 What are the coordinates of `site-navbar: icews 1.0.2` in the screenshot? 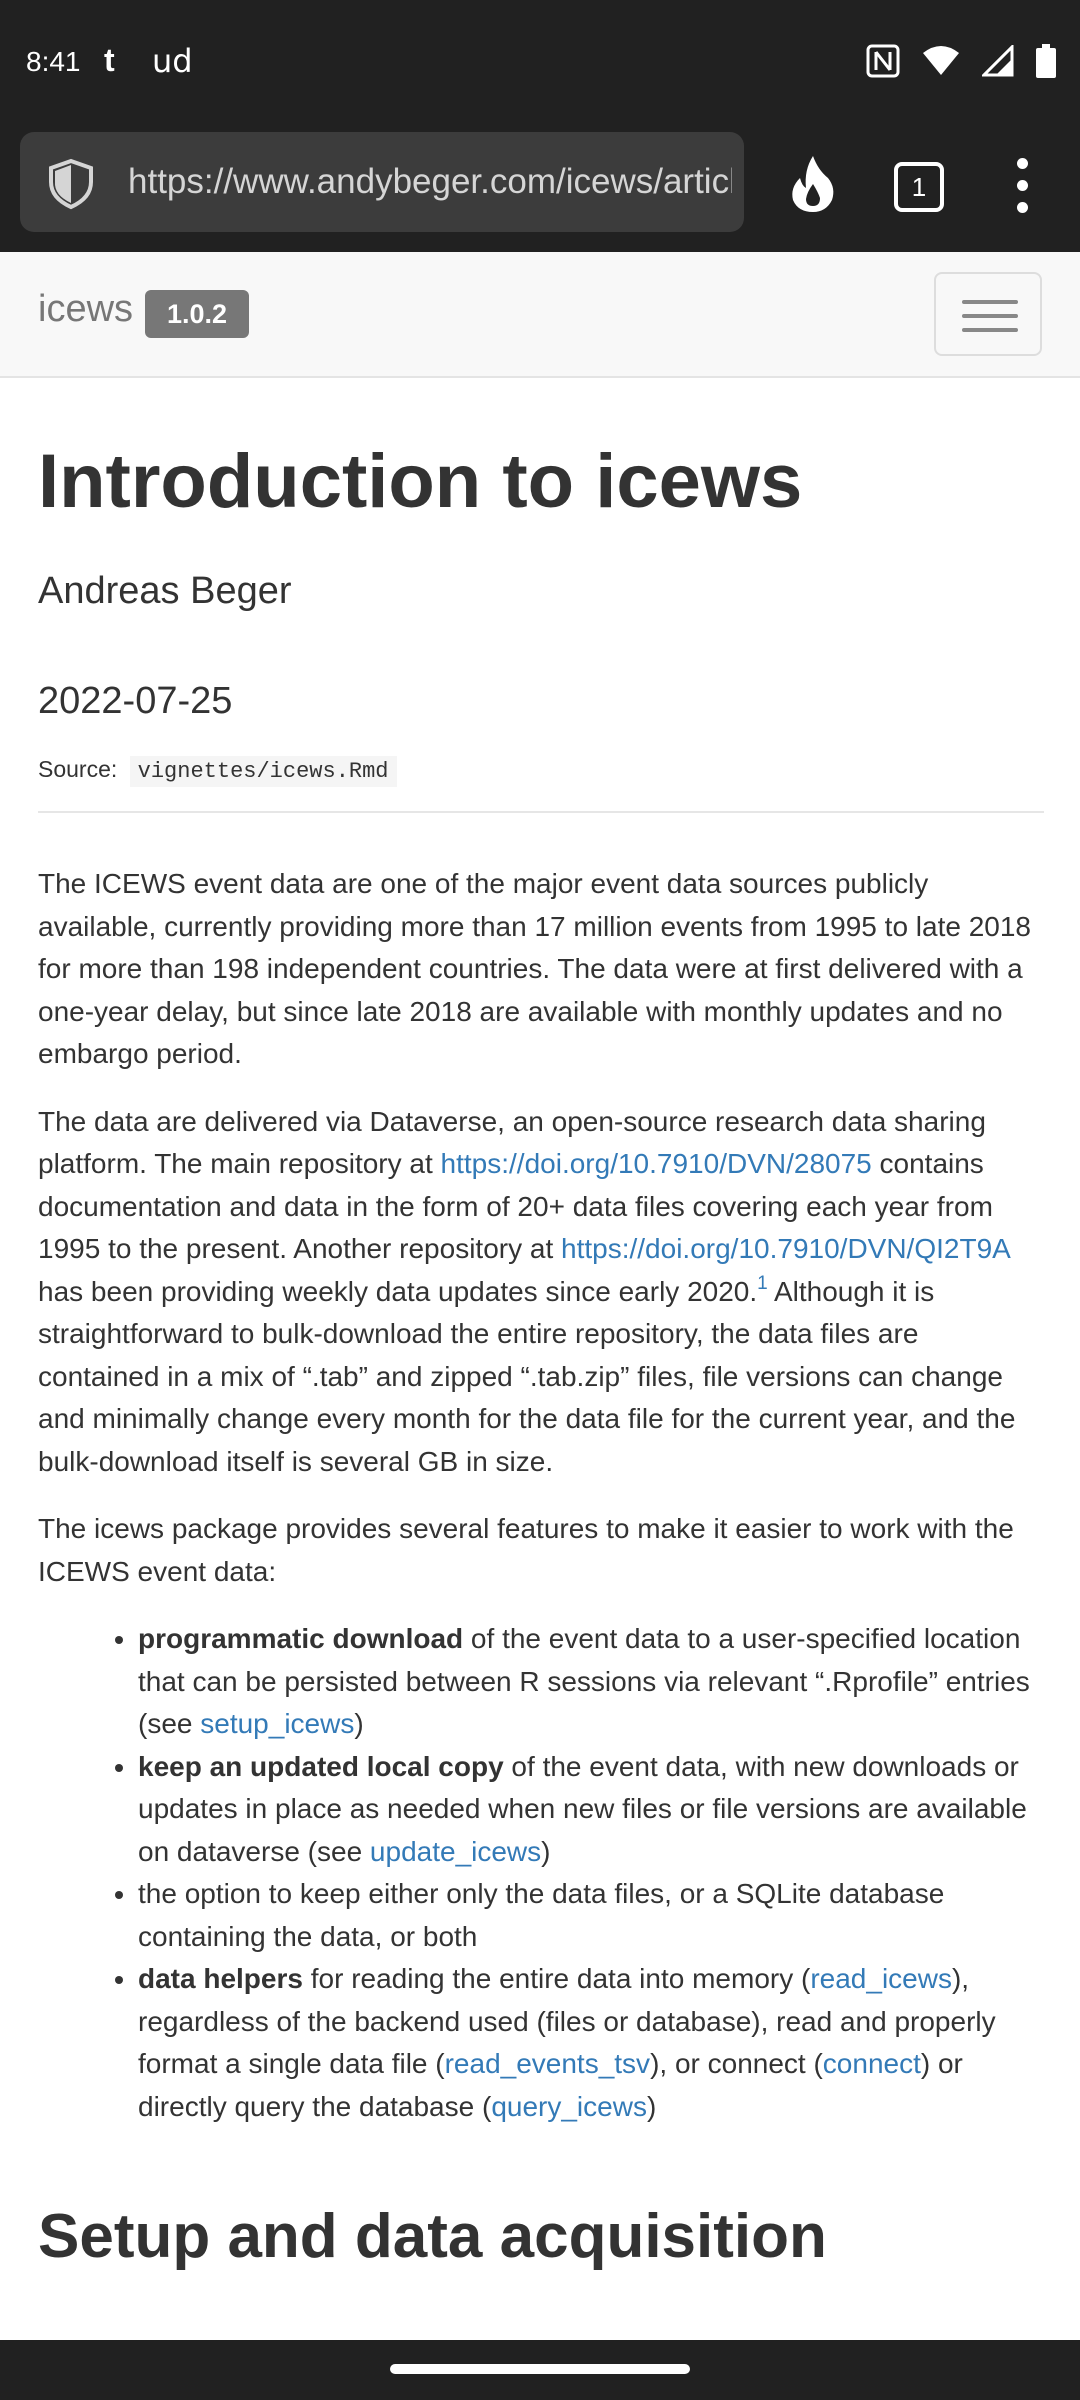 It's located at (540, 315).